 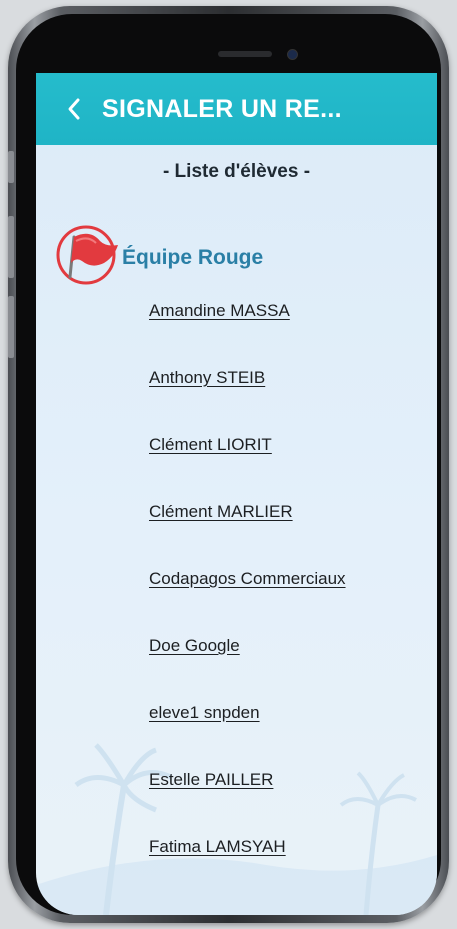 What do you see at coordinates (217, 846) in the screenshot?
I see `student-link: Fatima LAMSYAH` at bounding box center [217, 846].